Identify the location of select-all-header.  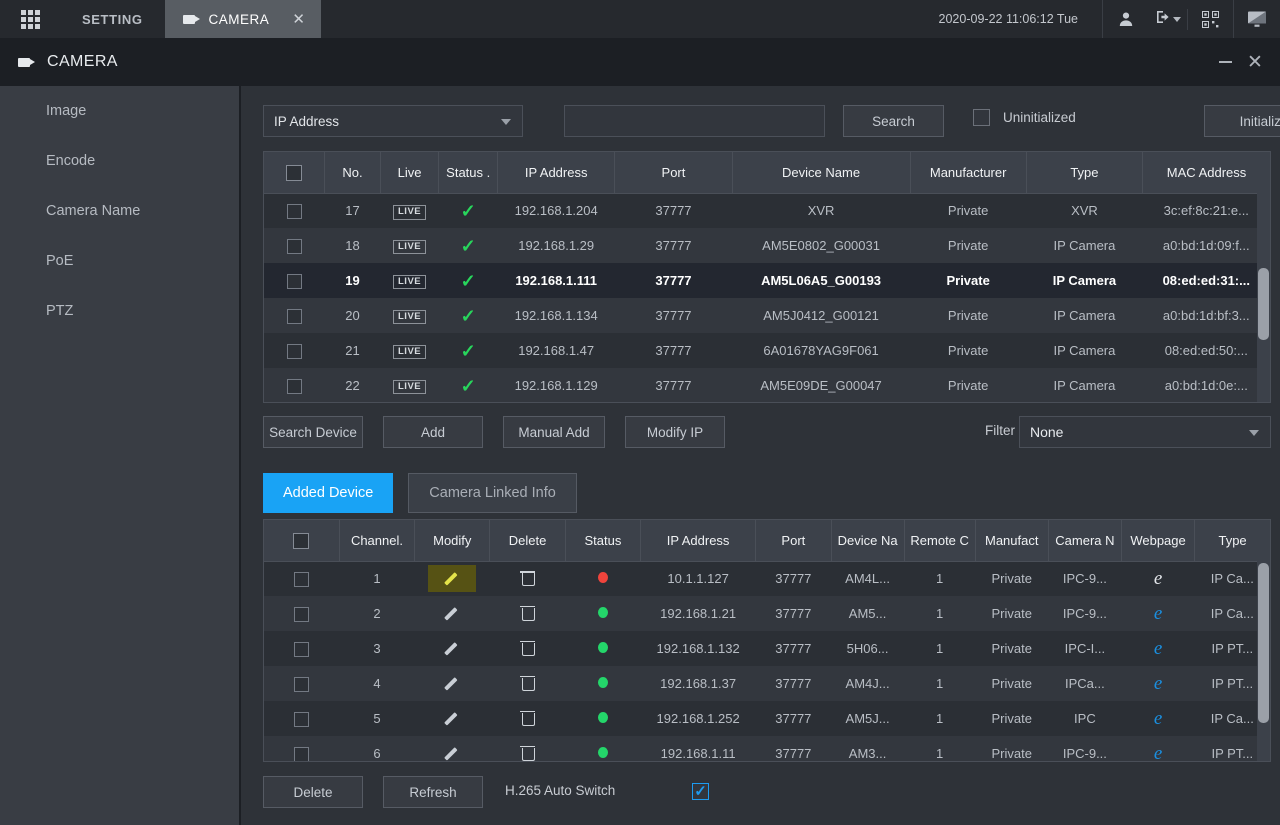
(302, 541).